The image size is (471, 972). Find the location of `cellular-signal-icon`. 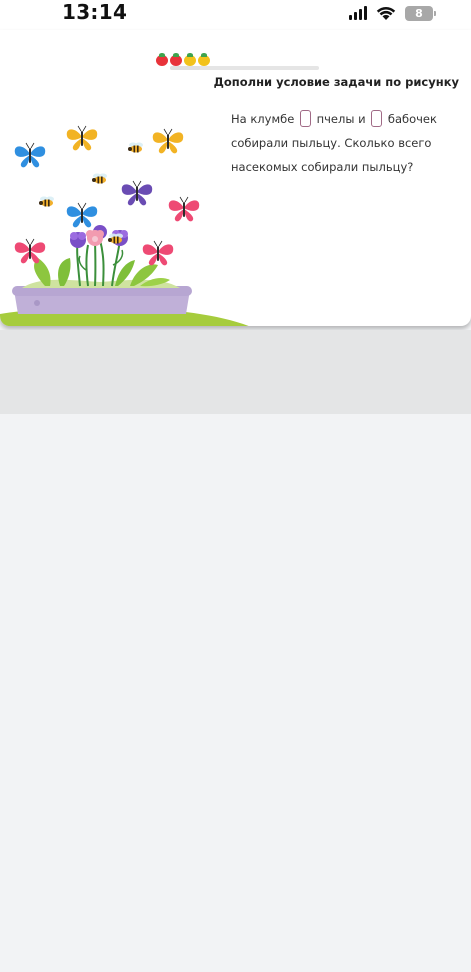

cellular-signal-icon is located at coordinates (358, 13).